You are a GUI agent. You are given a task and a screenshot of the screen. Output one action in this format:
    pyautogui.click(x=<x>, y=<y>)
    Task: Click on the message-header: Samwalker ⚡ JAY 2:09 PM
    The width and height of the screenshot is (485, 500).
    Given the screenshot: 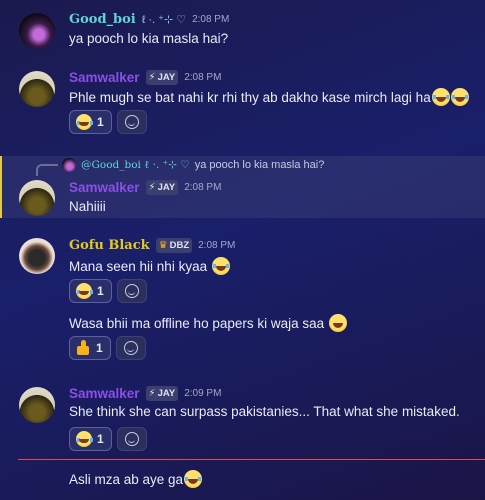 What is the action you would take?
    pyautogui.click(x=145, y=393)
    